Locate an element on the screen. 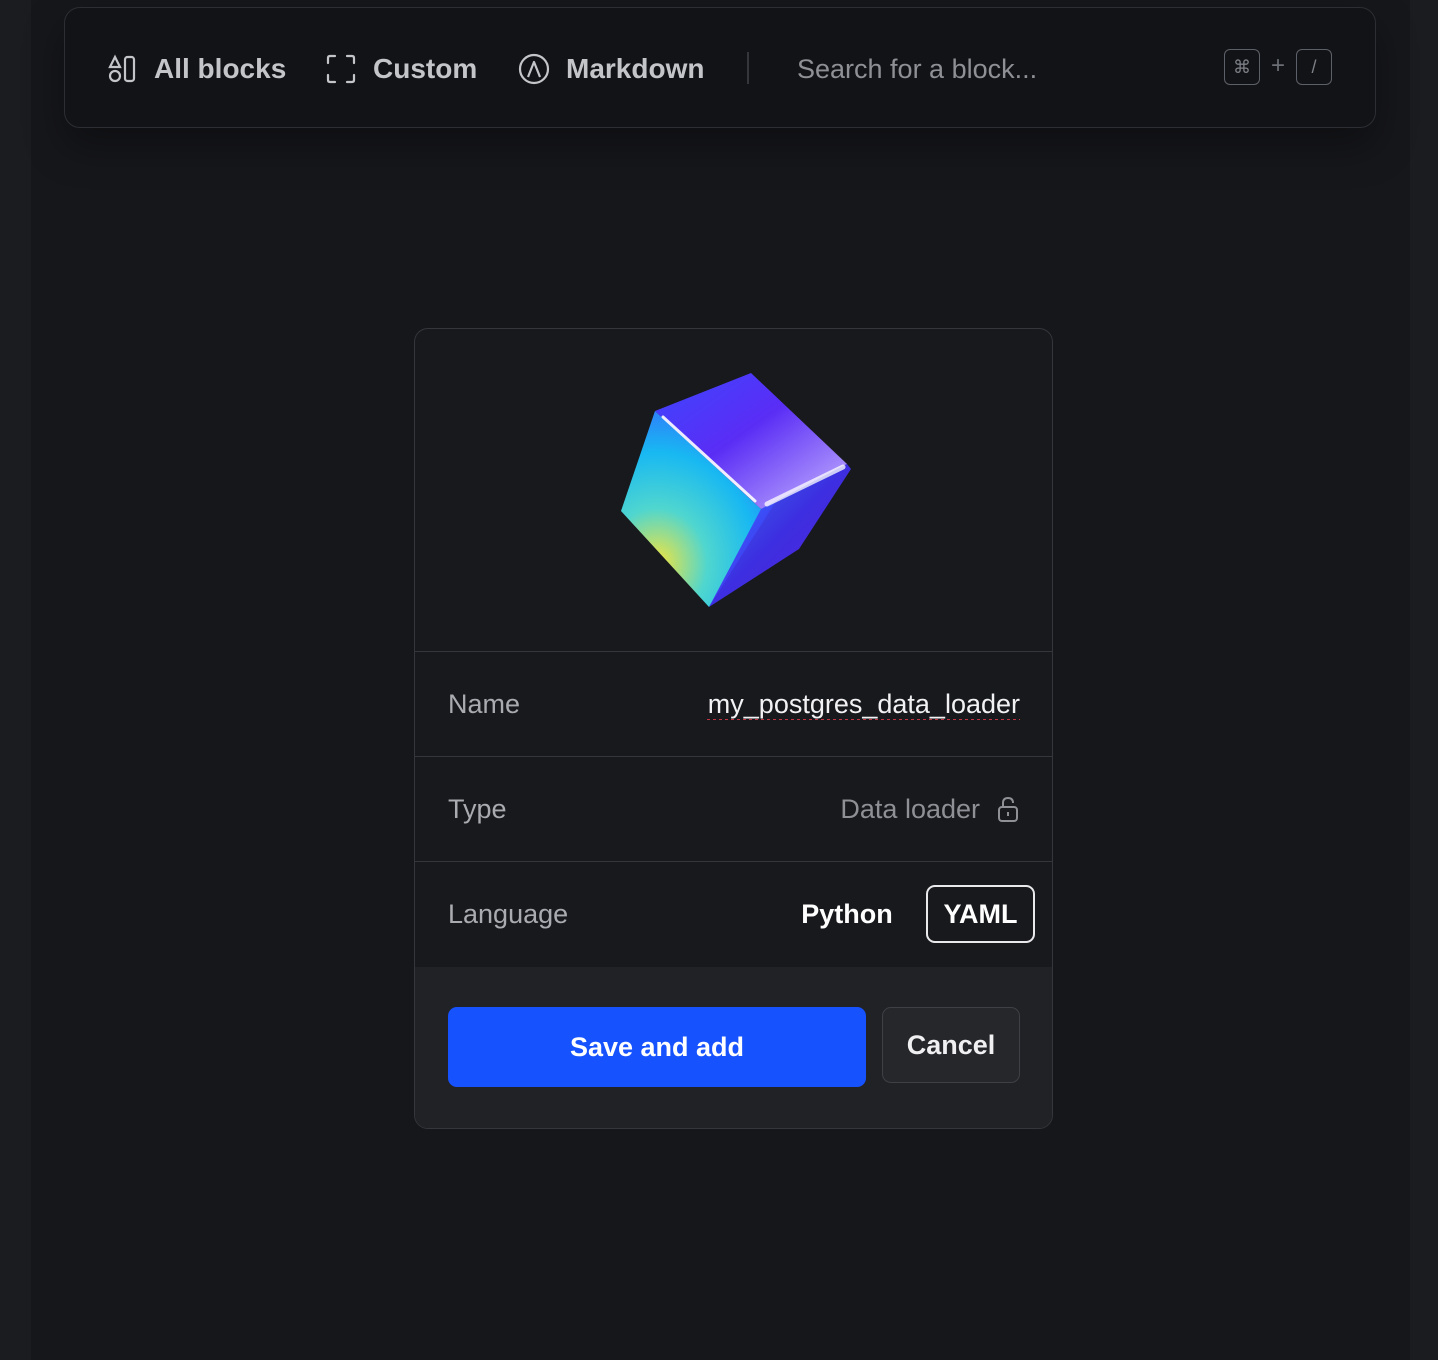 The width and height of the screenshot is (1438, 1360). language-option-yaml: YAML is located at coordinates (980, 914).